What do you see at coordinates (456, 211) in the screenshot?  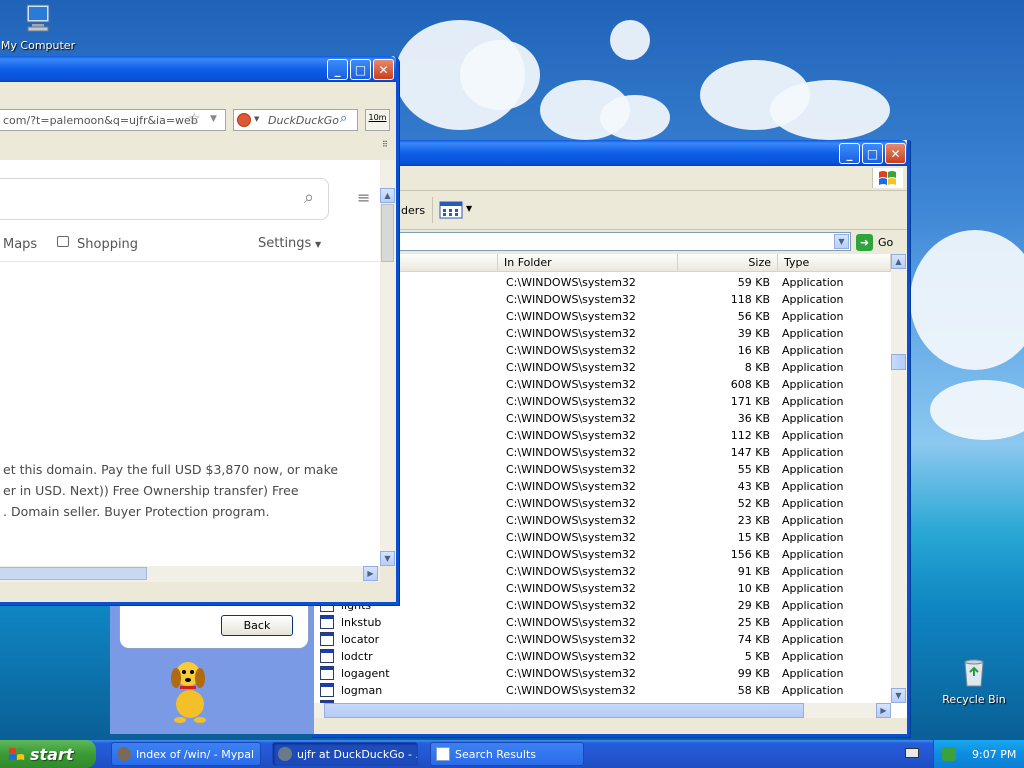 I see `views-button: ▼` at bounding box center [456, 211].